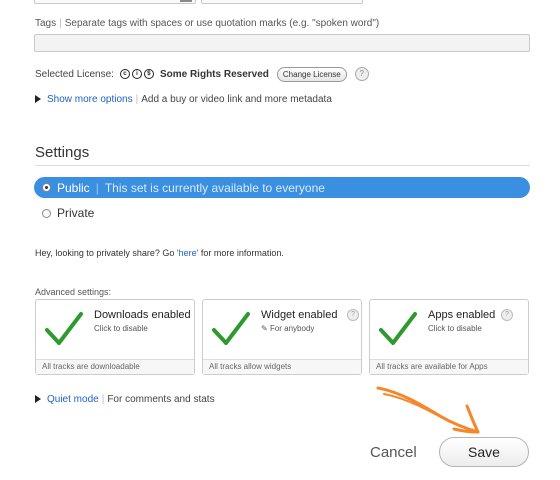 The height and width of the screenshot is (480, 560). I want to click on private-option: Private, so click(64, 213).